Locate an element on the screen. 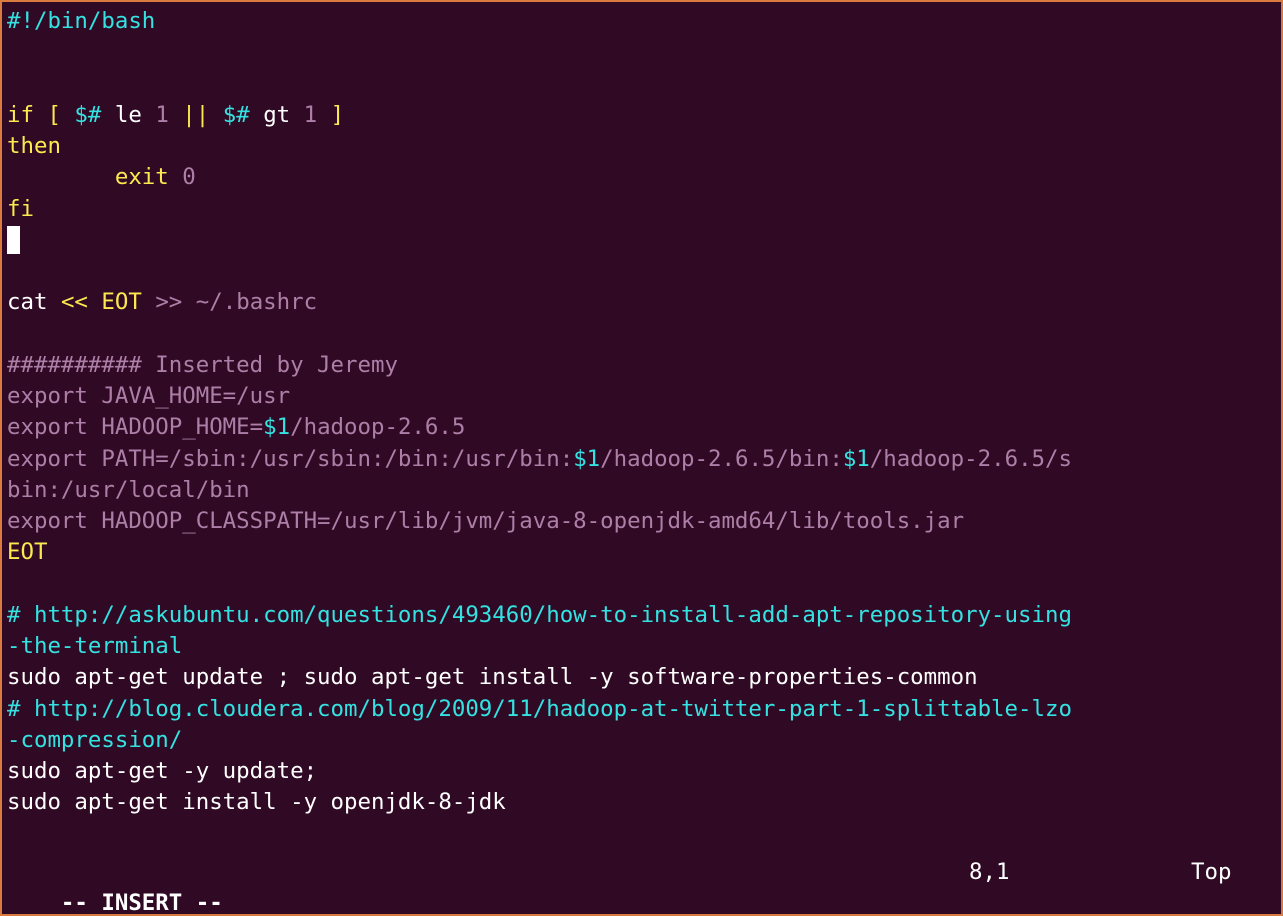 Image resolution: width=1283 pixels, height=916 pixels. code-line-7: fi is located at coordinates (644, 209).